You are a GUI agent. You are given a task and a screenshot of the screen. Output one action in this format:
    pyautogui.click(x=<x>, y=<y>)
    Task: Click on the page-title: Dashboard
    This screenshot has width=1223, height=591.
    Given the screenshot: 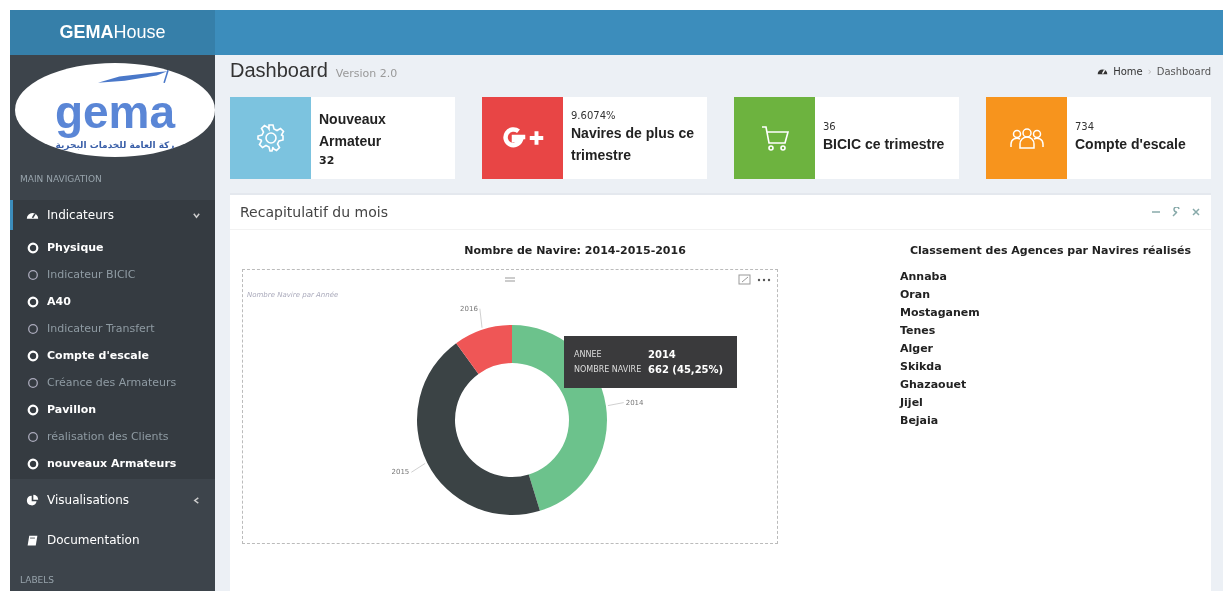 What is the action you would take?
    pyautogui.click(x=279, y=70)
    